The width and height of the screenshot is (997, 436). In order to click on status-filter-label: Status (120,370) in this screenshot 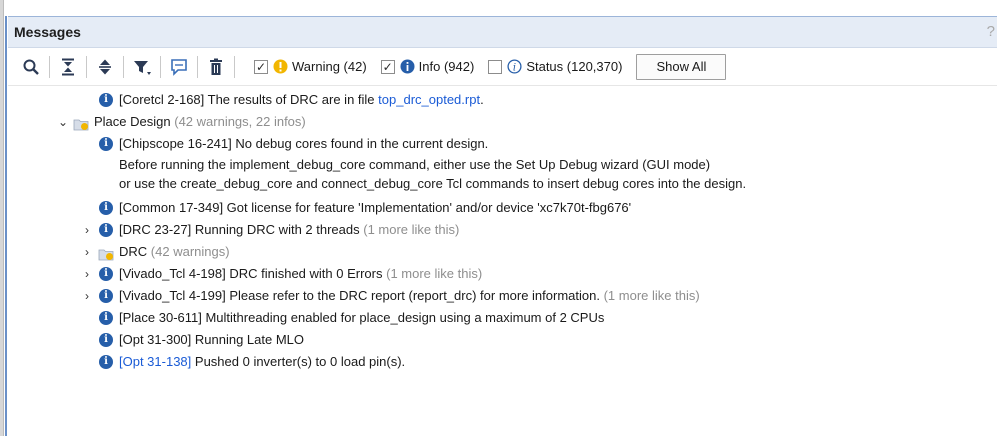, I will do `click(574, 66)`.